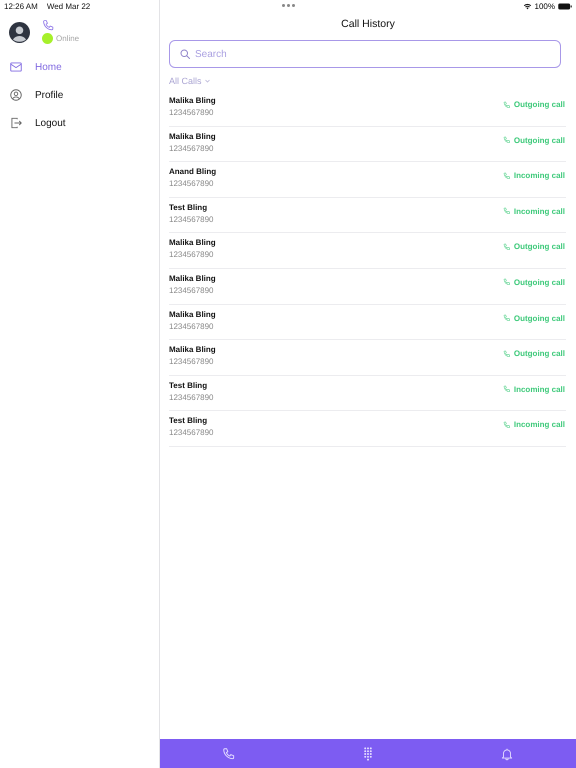 This screenshot has width=576, height=768. What do you see at coordinates (19, 32) in the screenshot?
I see `avatar-icon` at bounding box center [19, 32].